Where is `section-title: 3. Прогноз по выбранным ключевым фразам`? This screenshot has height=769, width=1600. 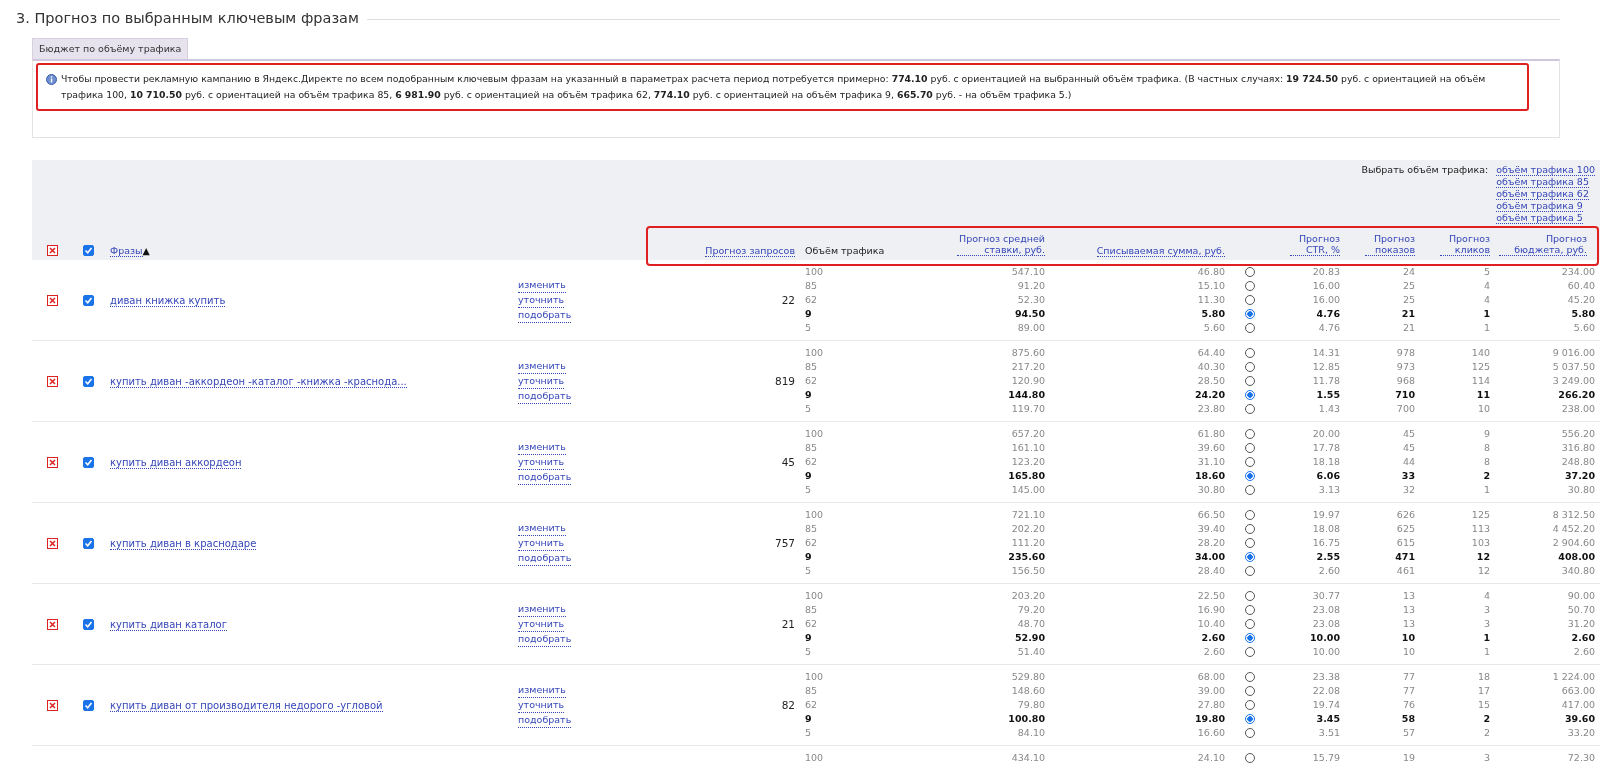 section-title: 3. Прогноз по выбранным ключевым фразам is located at coordinates (187, 18).